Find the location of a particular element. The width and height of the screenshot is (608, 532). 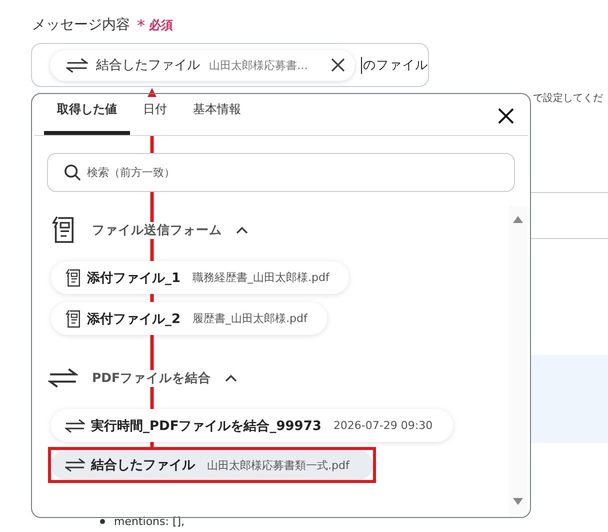

search-field: 検索（前方一致） is located at coordinates (281, 172).